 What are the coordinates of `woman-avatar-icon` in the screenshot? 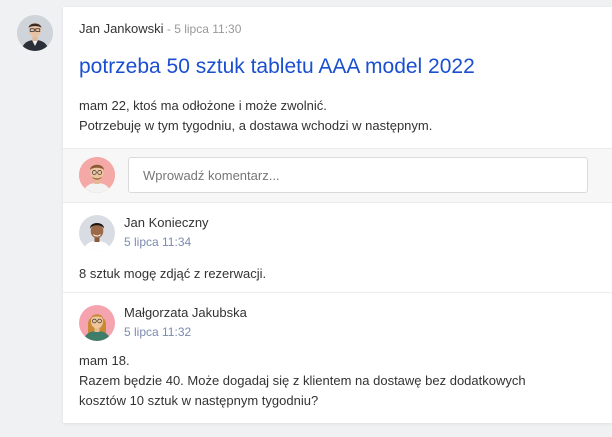 It's located at (97, 323).